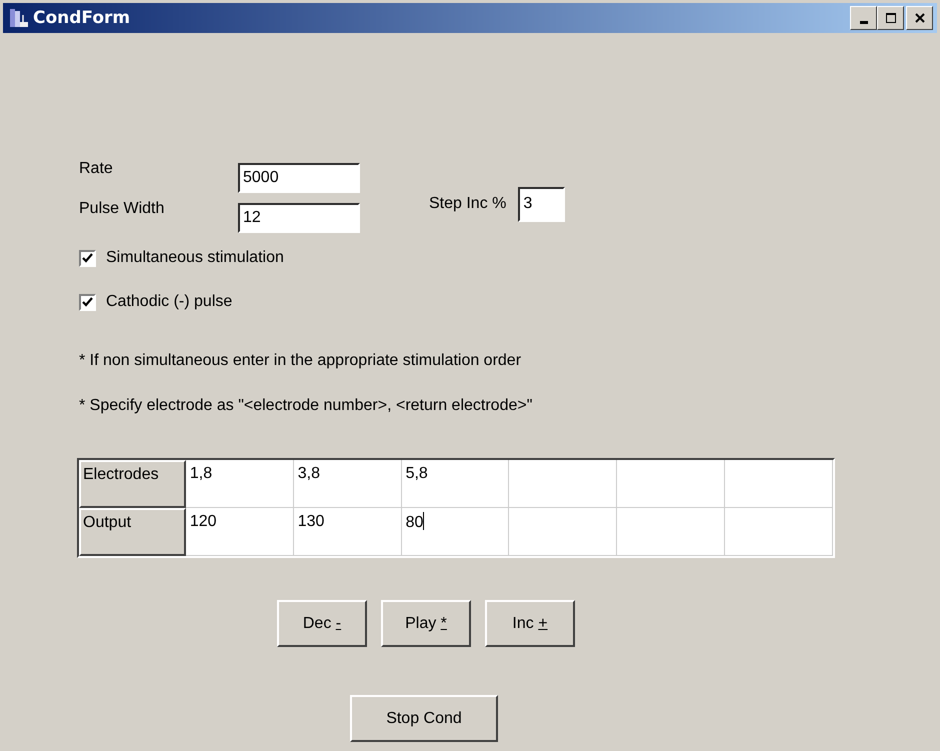 The image size is (940, 751). I want to click on close-icon, so click(920, 18).